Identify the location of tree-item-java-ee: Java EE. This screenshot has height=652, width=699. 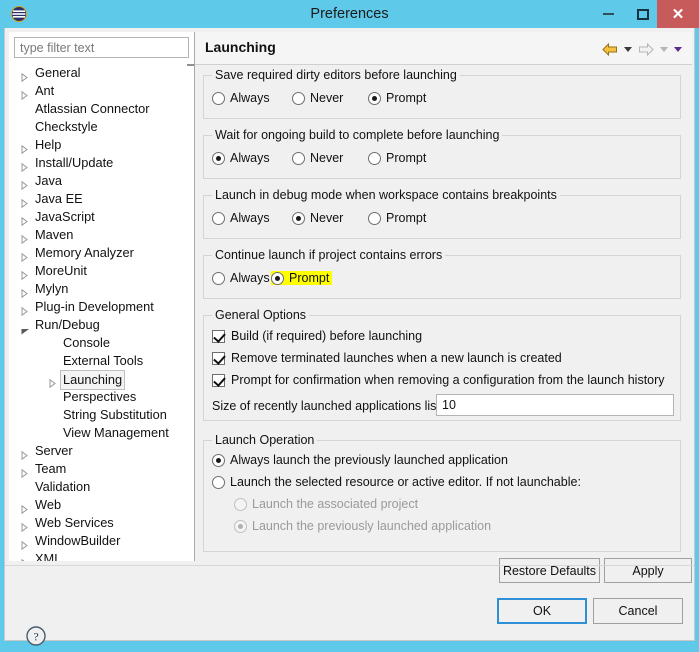
(97, 199).